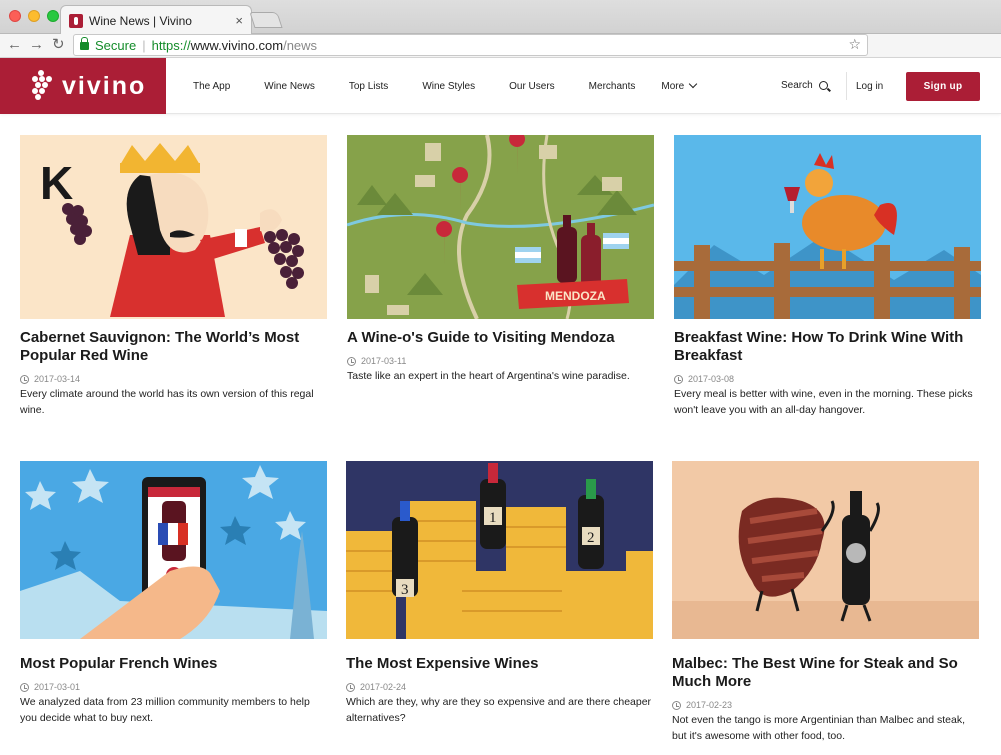 This screenshot has height=755, width=1001. I want to click on article-date: 2017-03-01, so click(57, 687).